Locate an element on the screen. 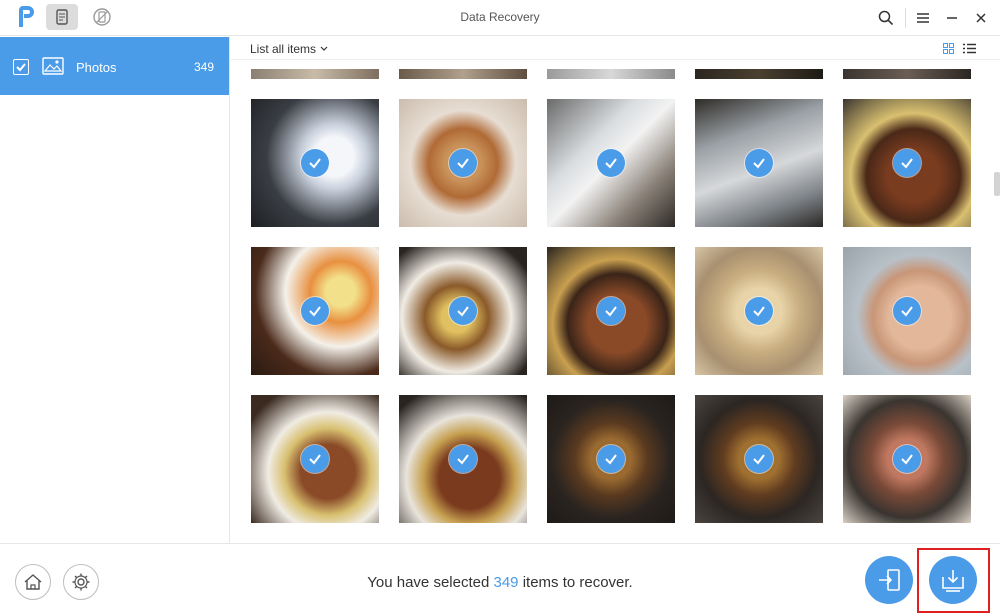 The width and height of the screenshot is (1000, 615). minimize-icon is located at coordinates (952, 18).